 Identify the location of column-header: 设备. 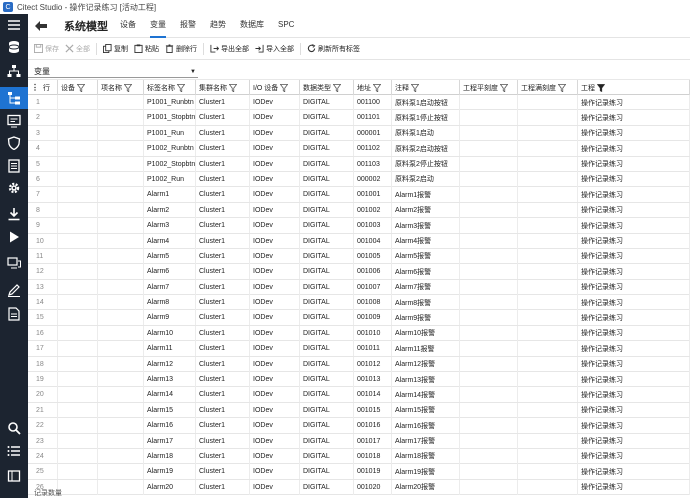
(78, 87).